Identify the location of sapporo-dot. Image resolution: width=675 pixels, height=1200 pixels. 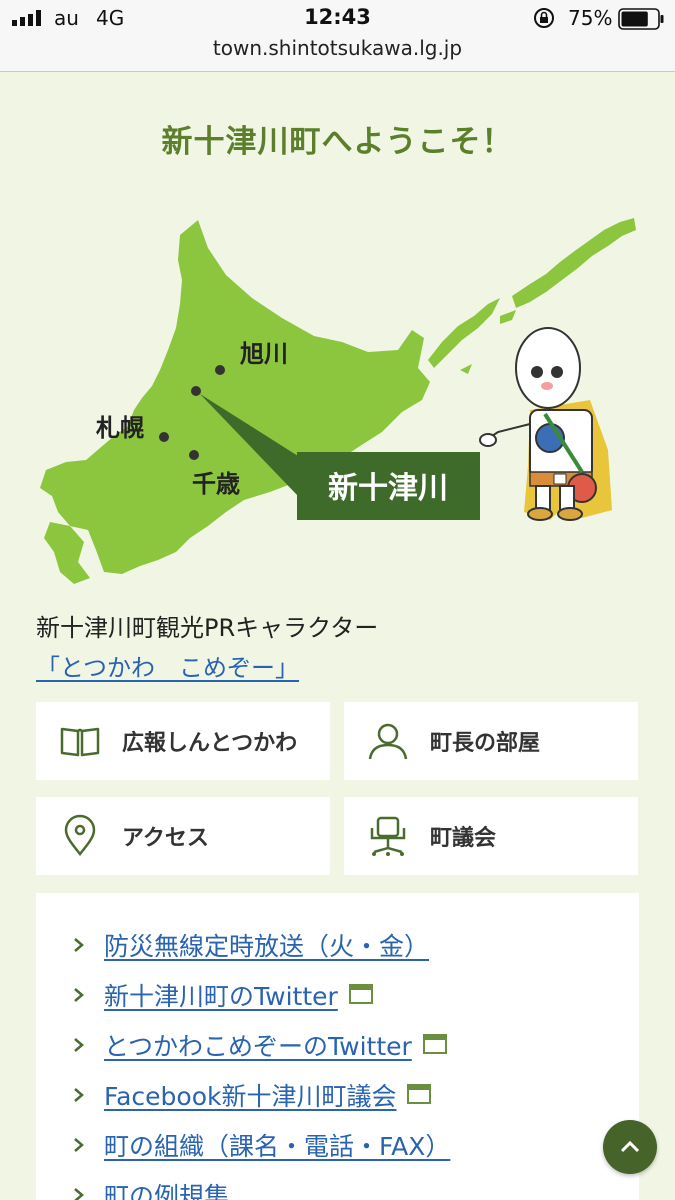
(164, 437).